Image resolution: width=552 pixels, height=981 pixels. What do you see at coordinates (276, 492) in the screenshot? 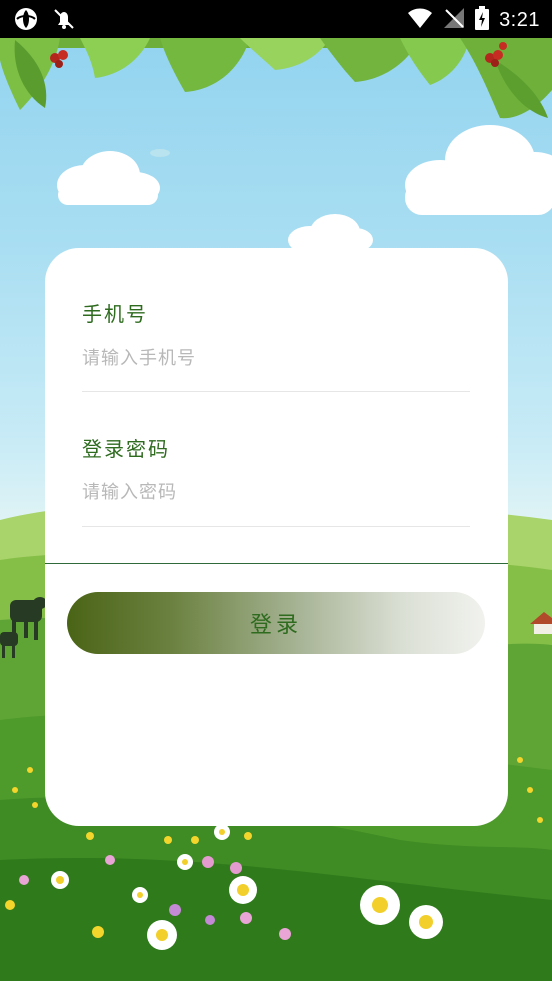
I see `password-input` at bounding box center [276, 492].